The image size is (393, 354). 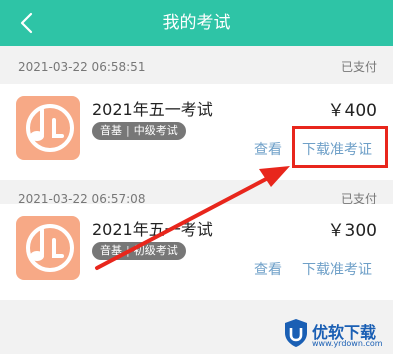 I want to click on watermark: 优软下载 www.yrdown.com, so click(x=338, y=335).